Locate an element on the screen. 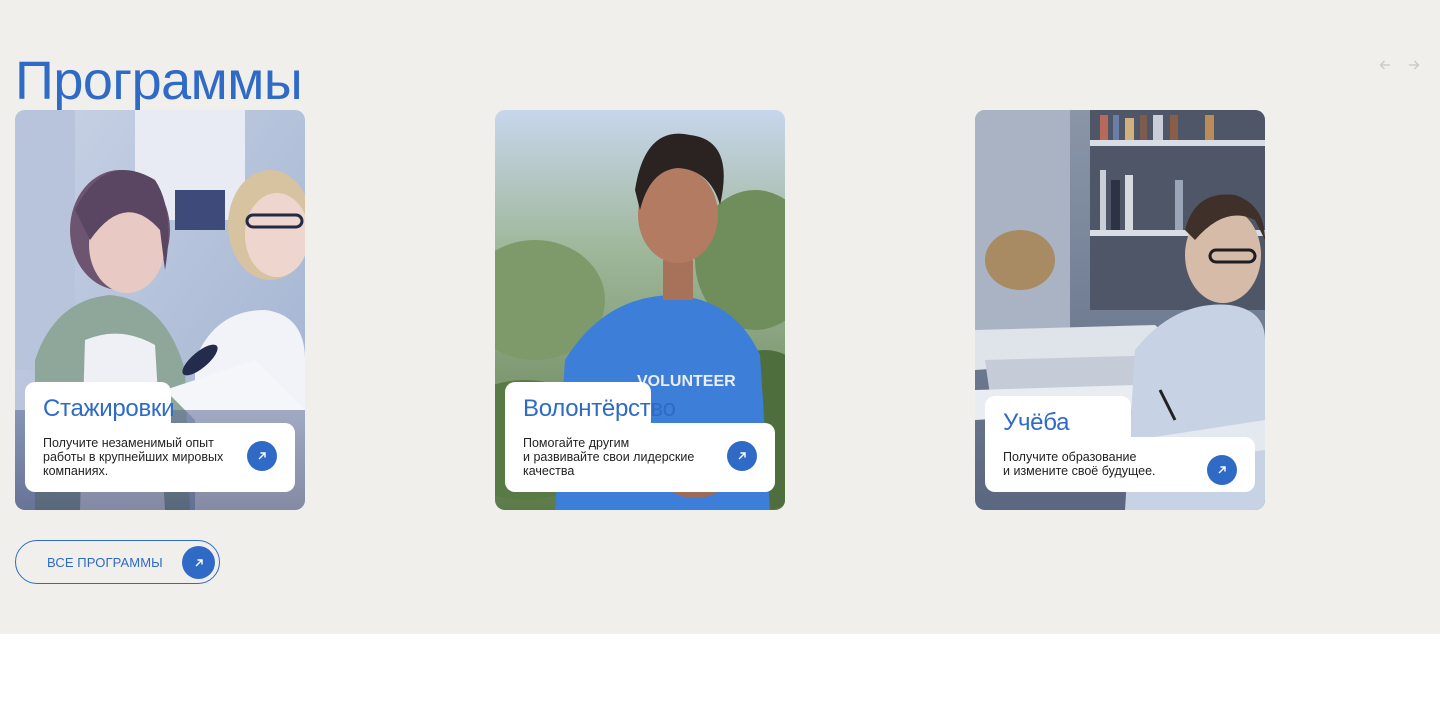 This screenshot has width=1440, height=702. arrow-left-icon is located at coordinates (1384, 65).